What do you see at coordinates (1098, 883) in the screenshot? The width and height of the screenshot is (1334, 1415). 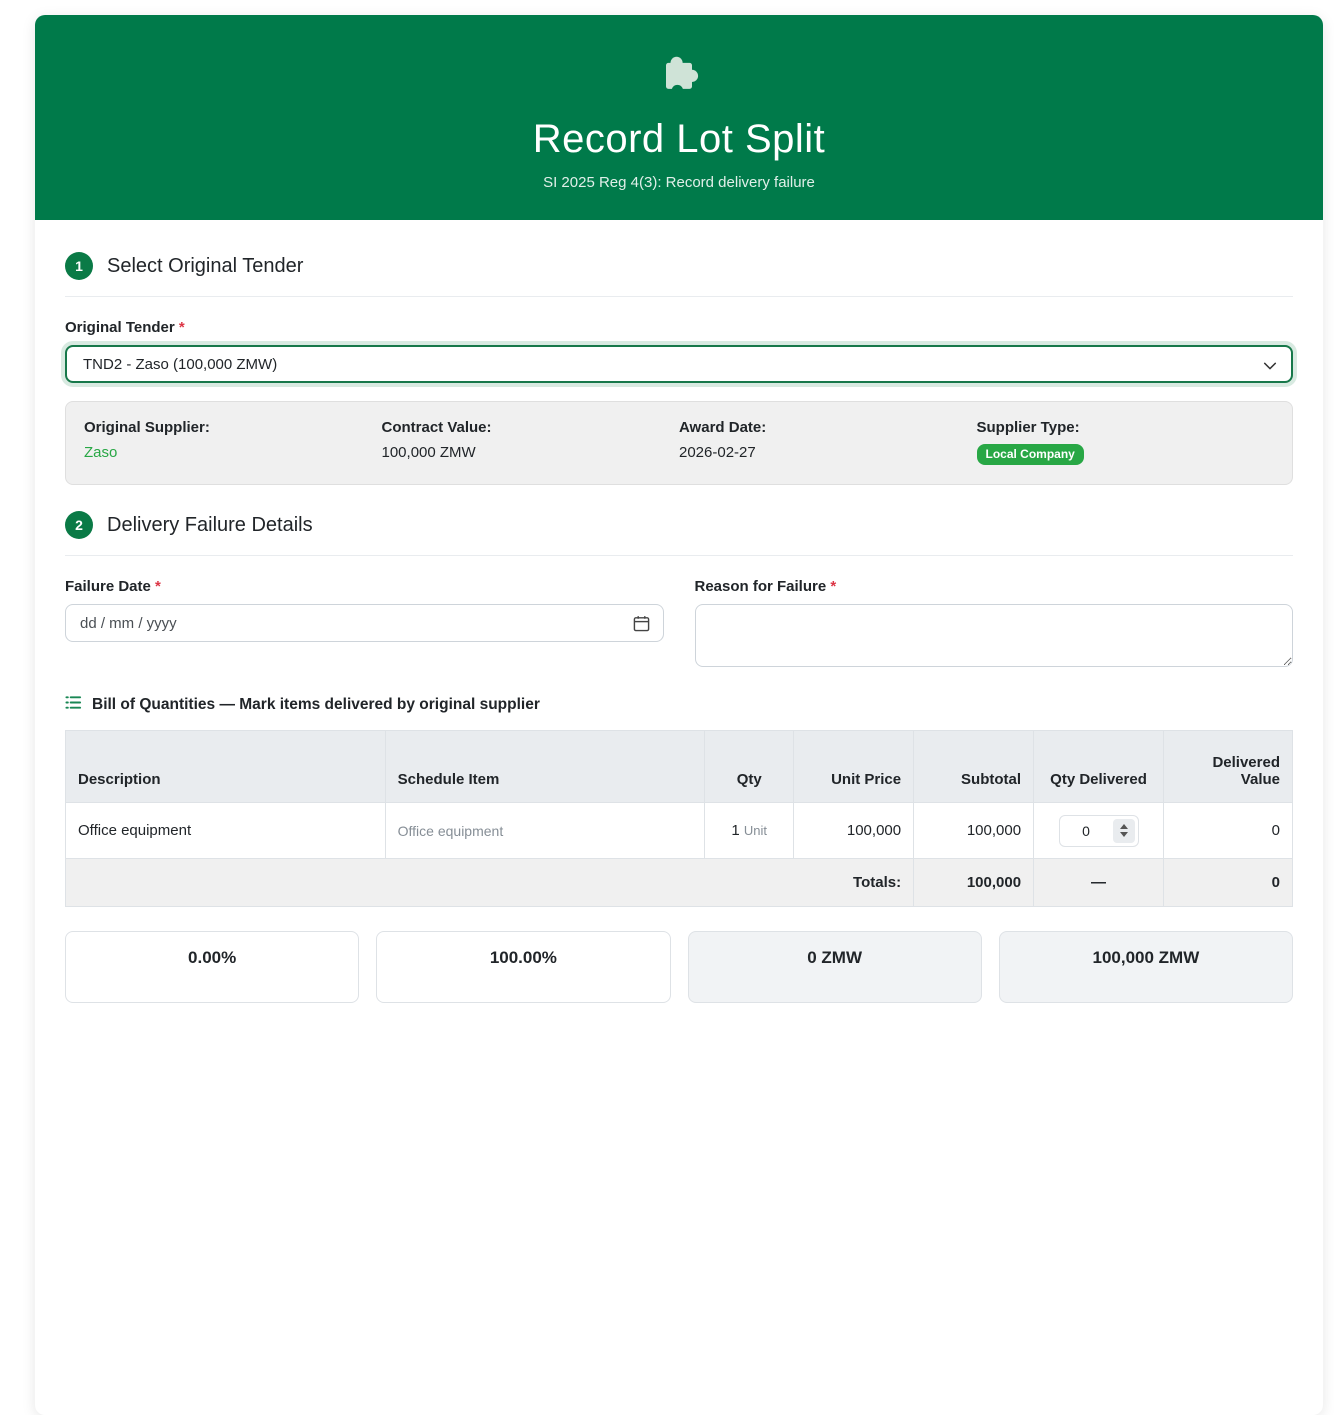 I see `totals-qty-delivered: —` at bounding box center [1098, 883].